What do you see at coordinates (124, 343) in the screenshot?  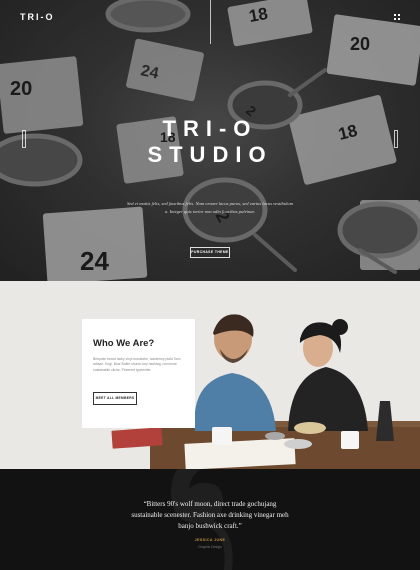 I see `about-title: Who We Are?` at bounding box center [124, 343].